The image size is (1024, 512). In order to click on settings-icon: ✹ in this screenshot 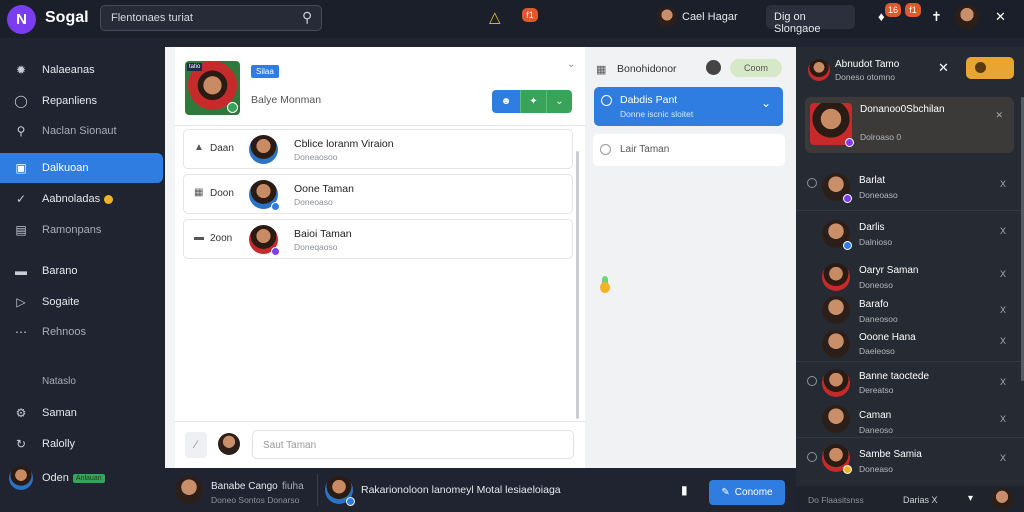, I will do `click(21, 70)`.